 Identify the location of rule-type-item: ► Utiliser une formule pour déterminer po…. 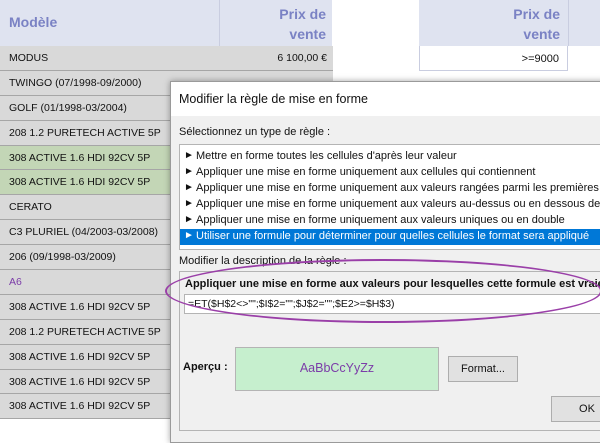
(390, 237).